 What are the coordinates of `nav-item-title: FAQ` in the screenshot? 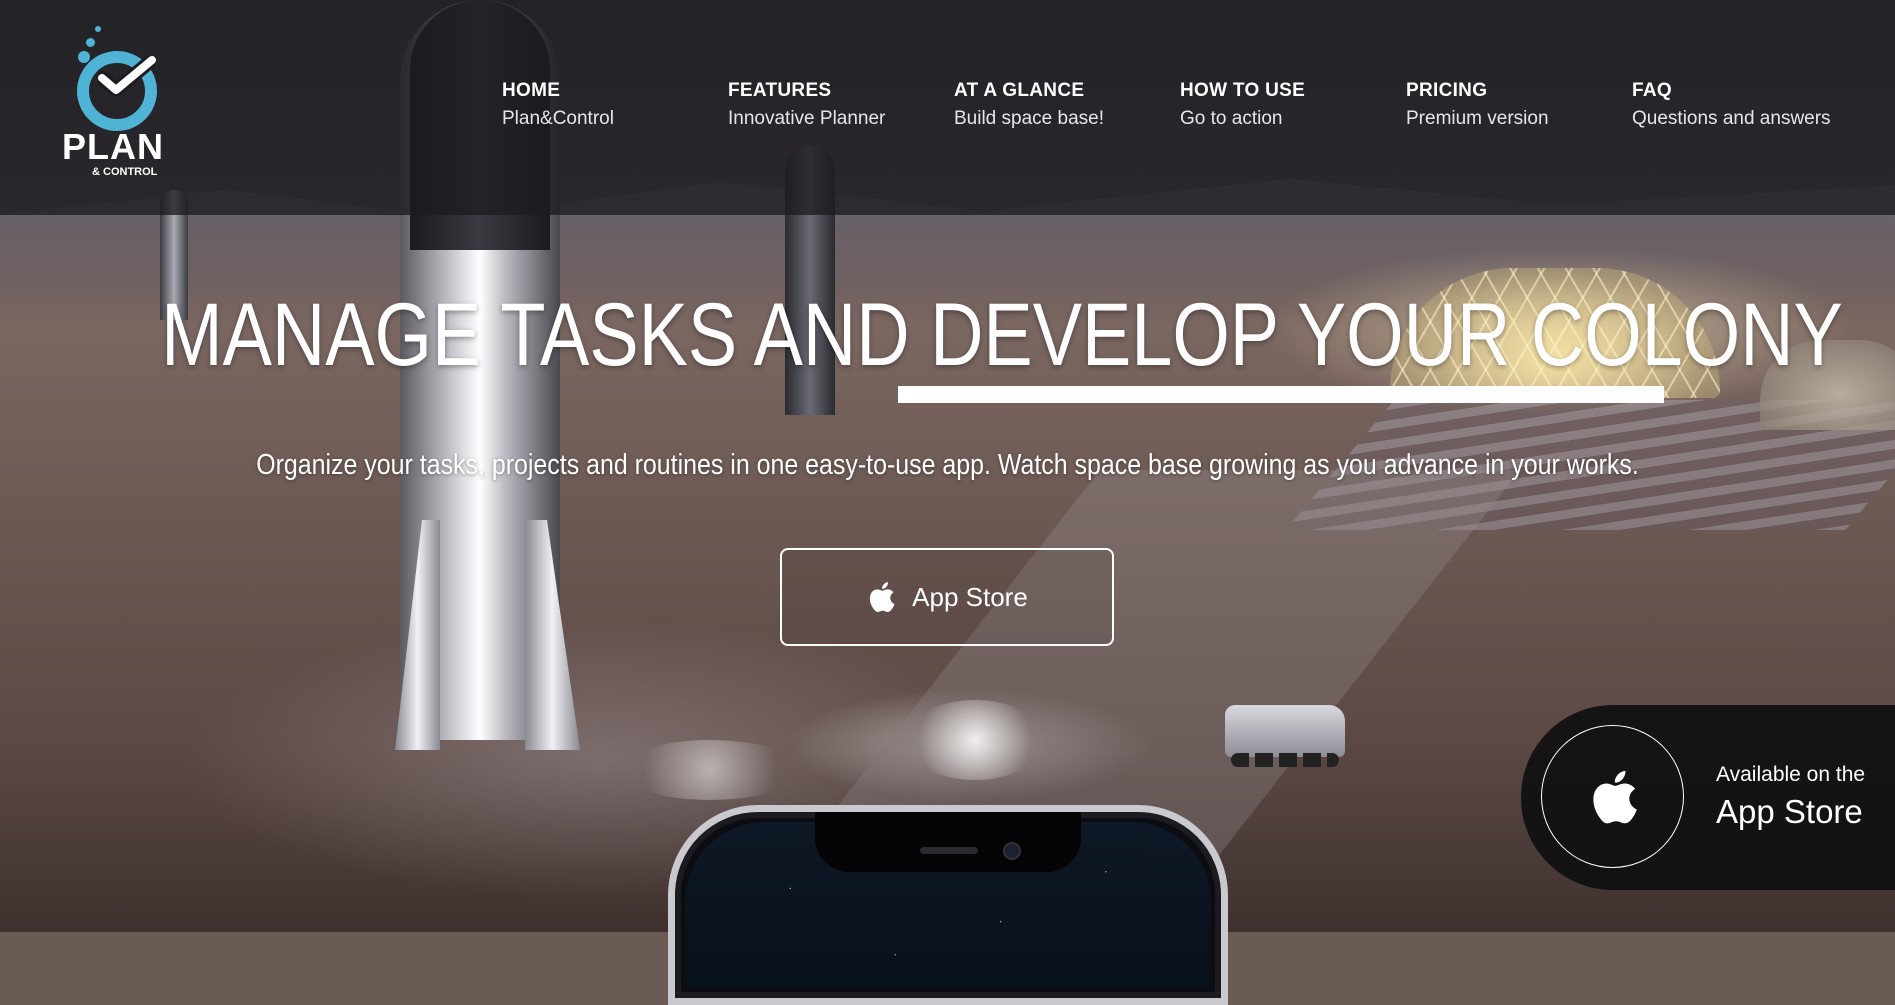 It's located at (1652, 90).